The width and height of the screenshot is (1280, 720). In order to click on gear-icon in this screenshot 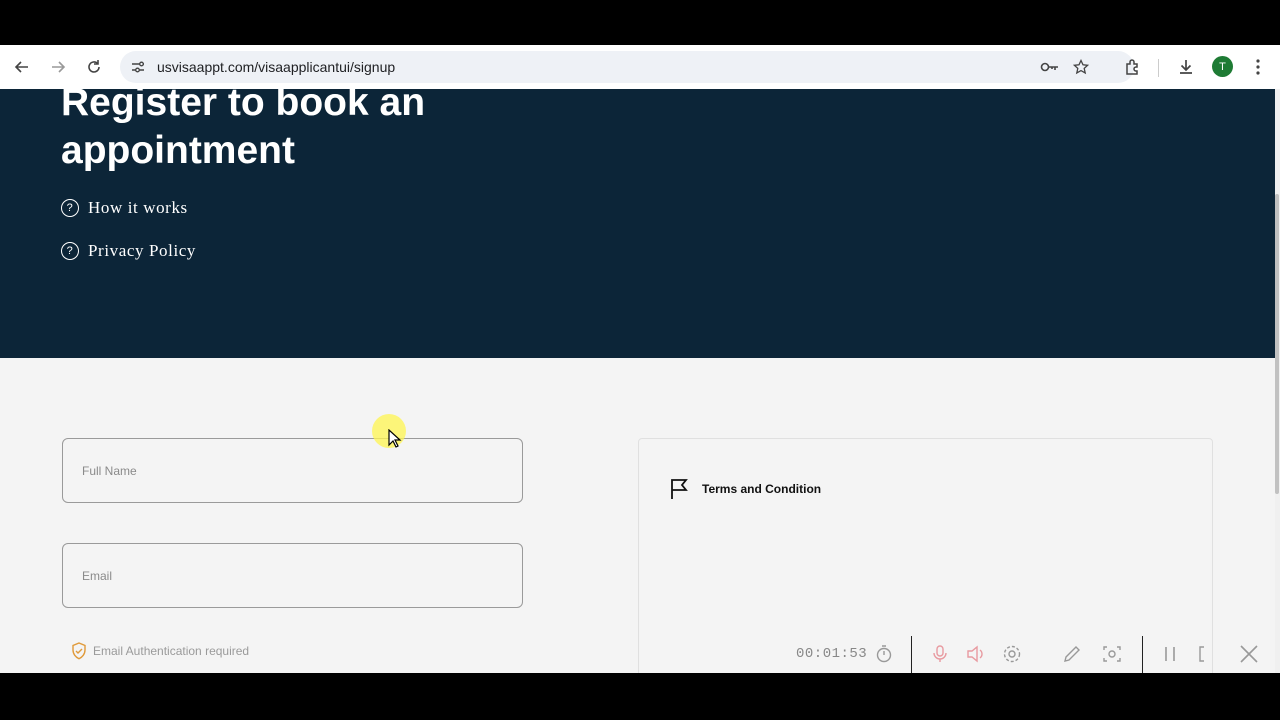, I will do `click(1012, 654)`.